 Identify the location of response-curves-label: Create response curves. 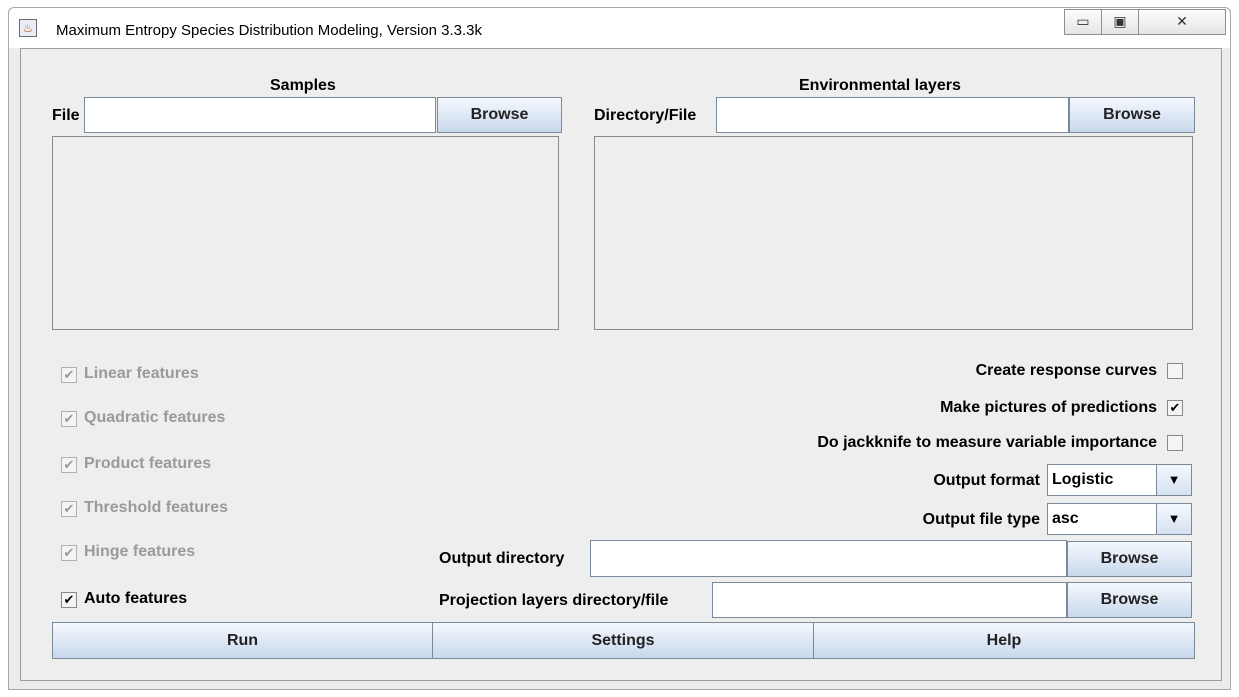
(1066, 370).